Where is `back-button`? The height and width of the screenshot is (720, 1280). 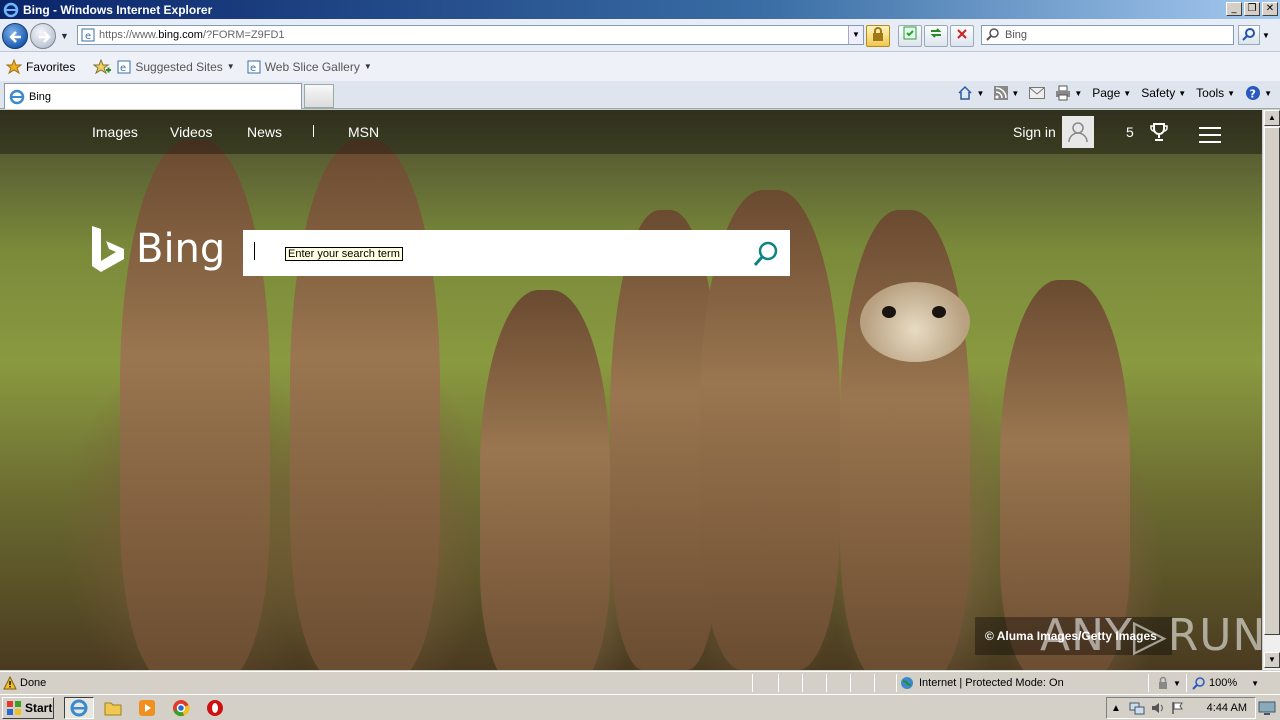
back-button is located at coordinates (15, 36).